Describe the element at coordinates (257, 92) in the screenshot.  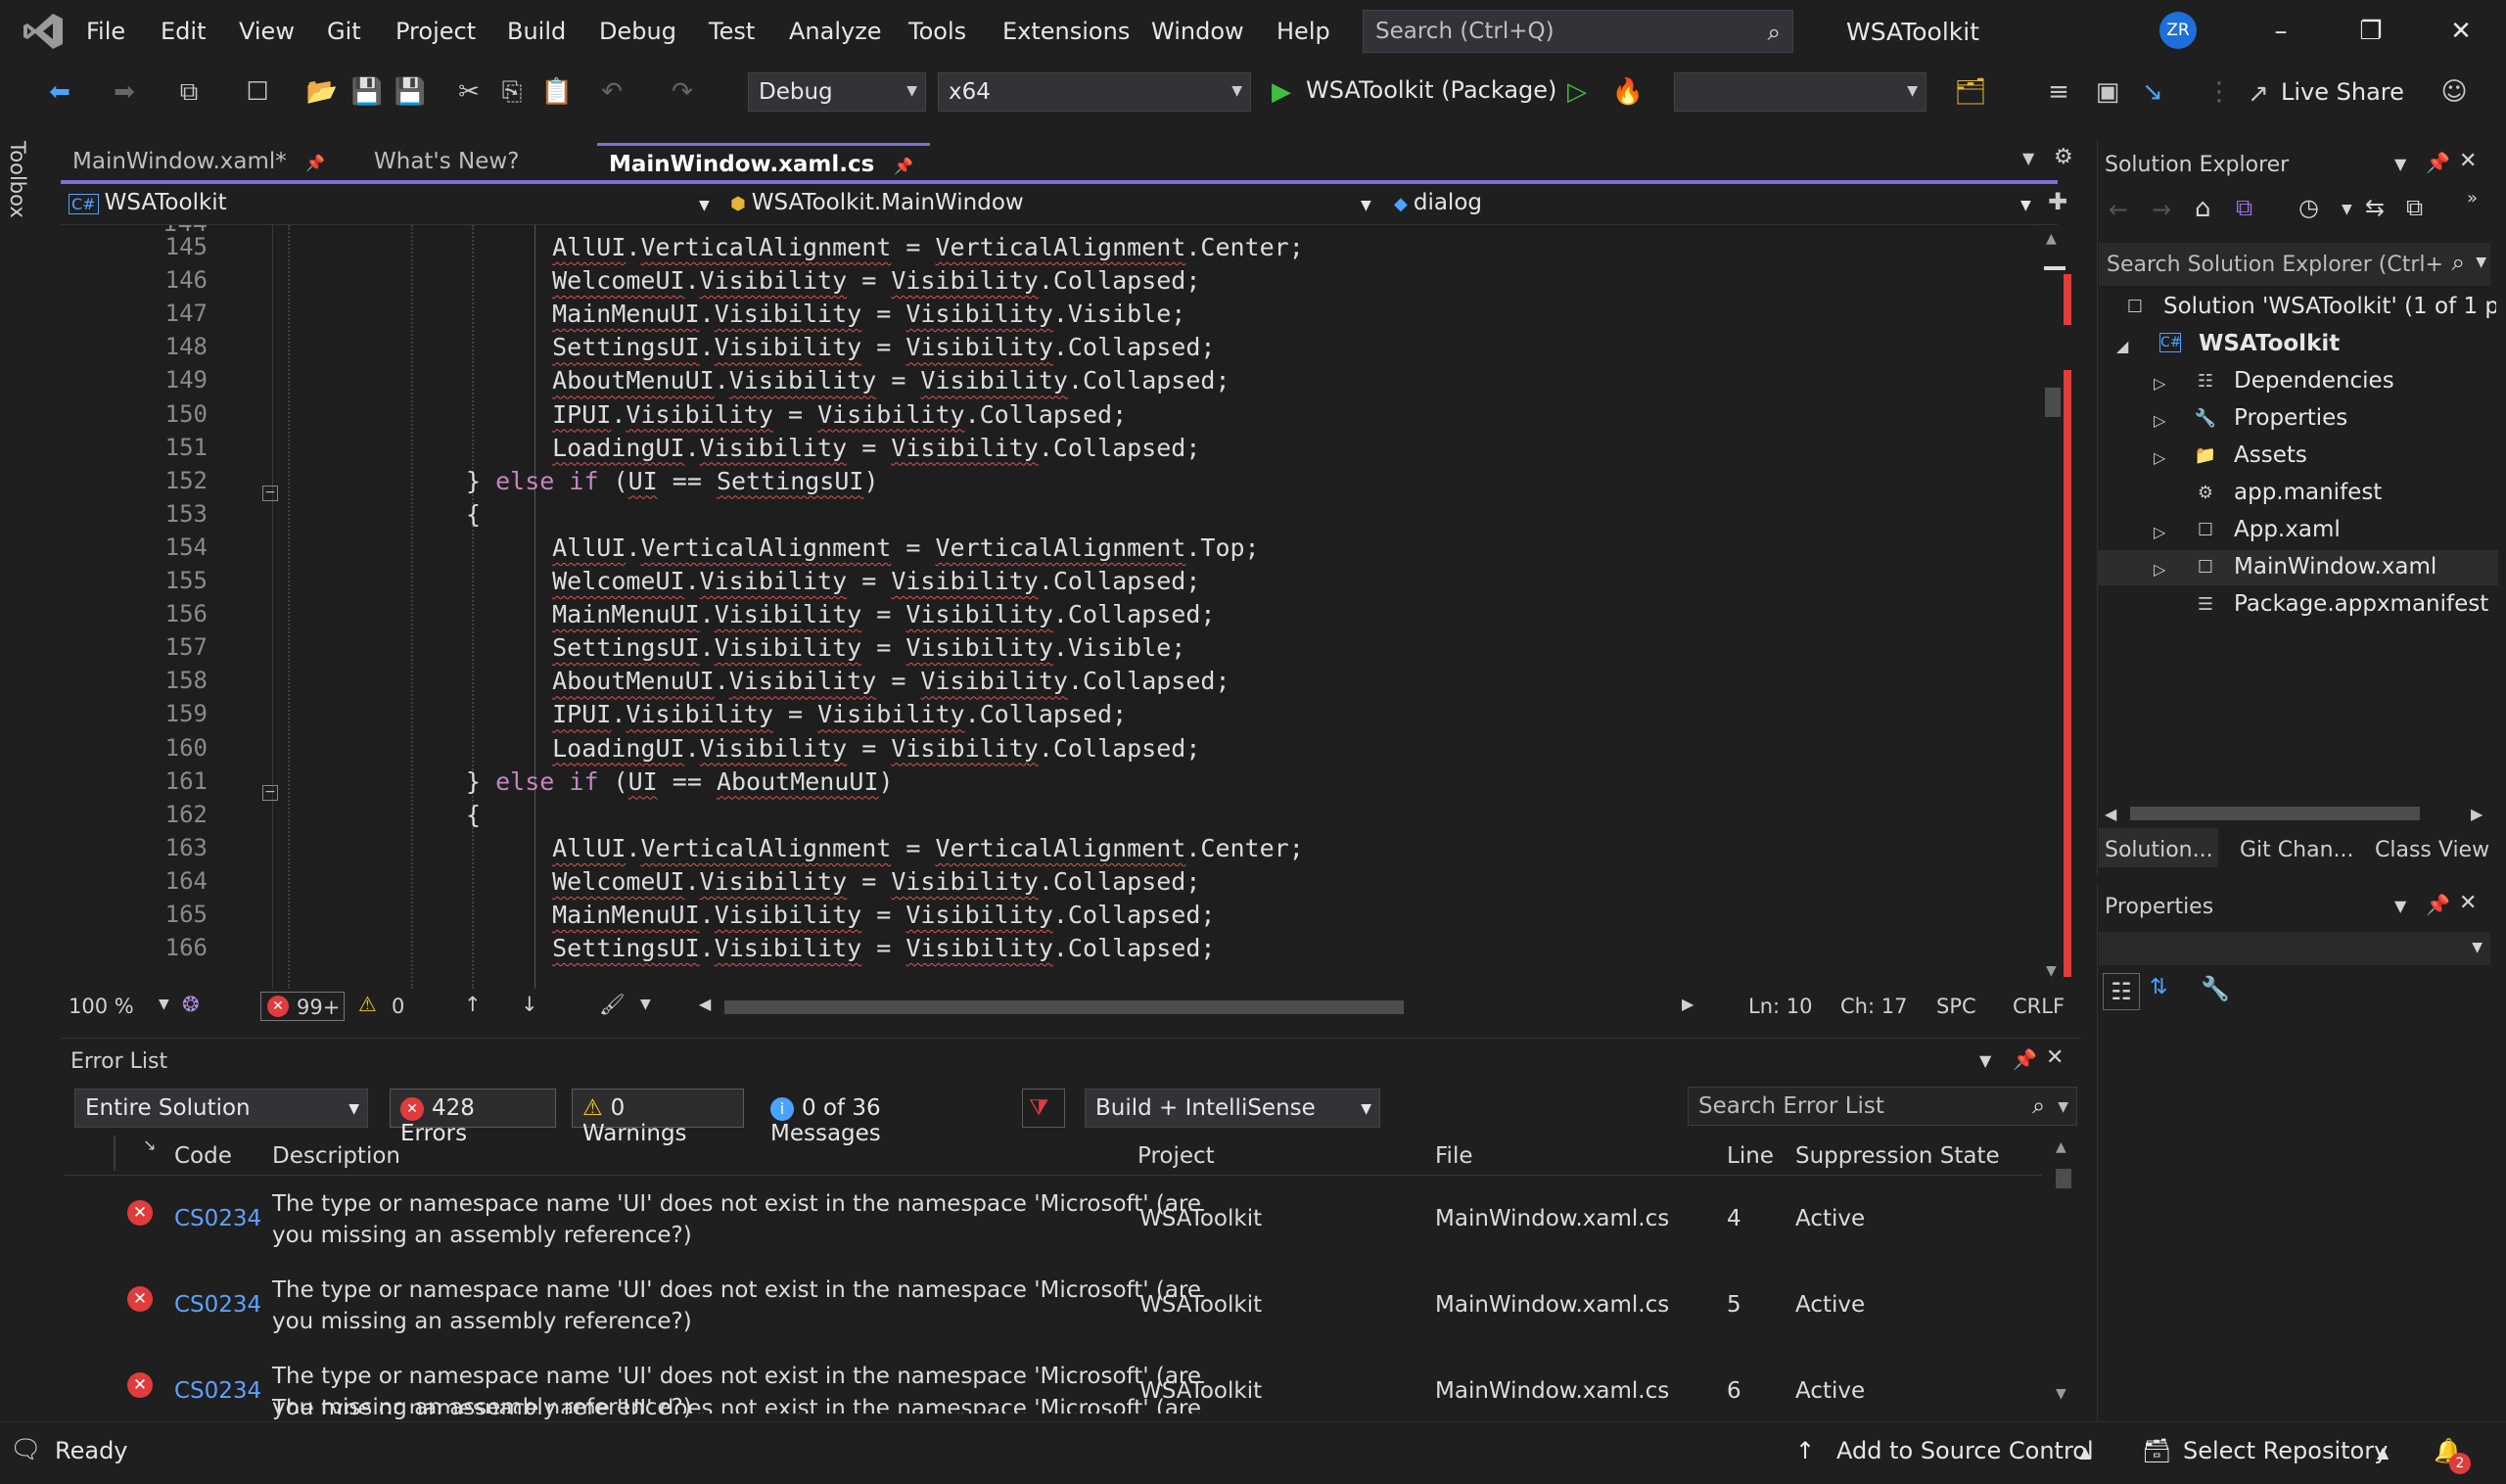
I see `add-item-icon: ☐` at that location.